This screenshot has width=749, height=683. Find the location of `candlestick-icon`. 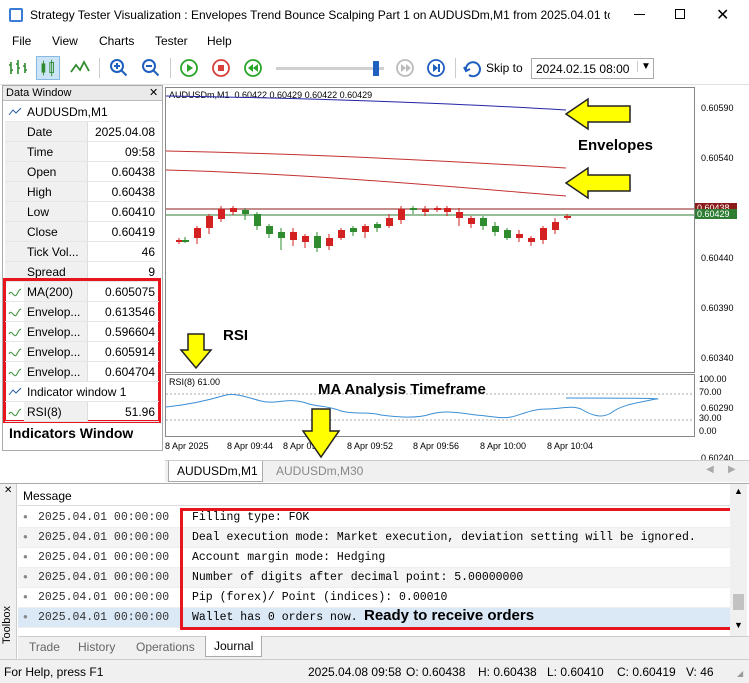

candlestick-icon is located at coordinates (47, 68).